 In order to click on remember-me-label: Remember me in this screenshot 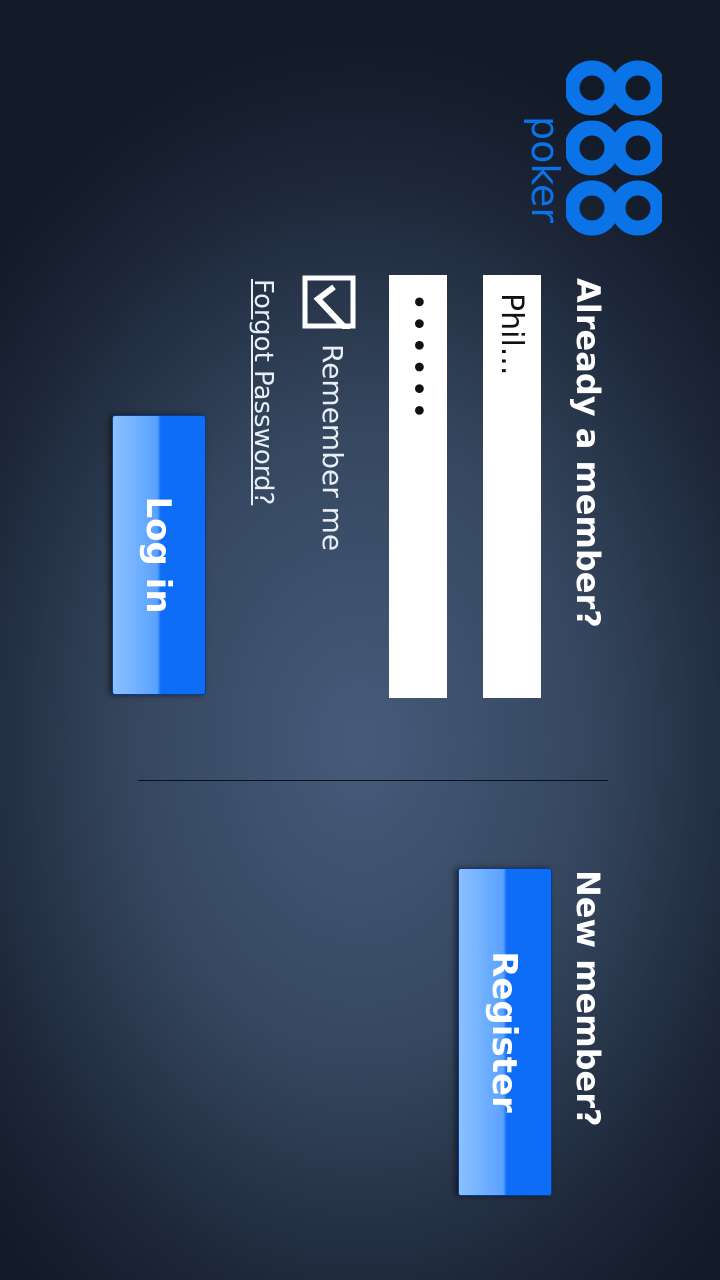, I will do `click(332, 448)`.